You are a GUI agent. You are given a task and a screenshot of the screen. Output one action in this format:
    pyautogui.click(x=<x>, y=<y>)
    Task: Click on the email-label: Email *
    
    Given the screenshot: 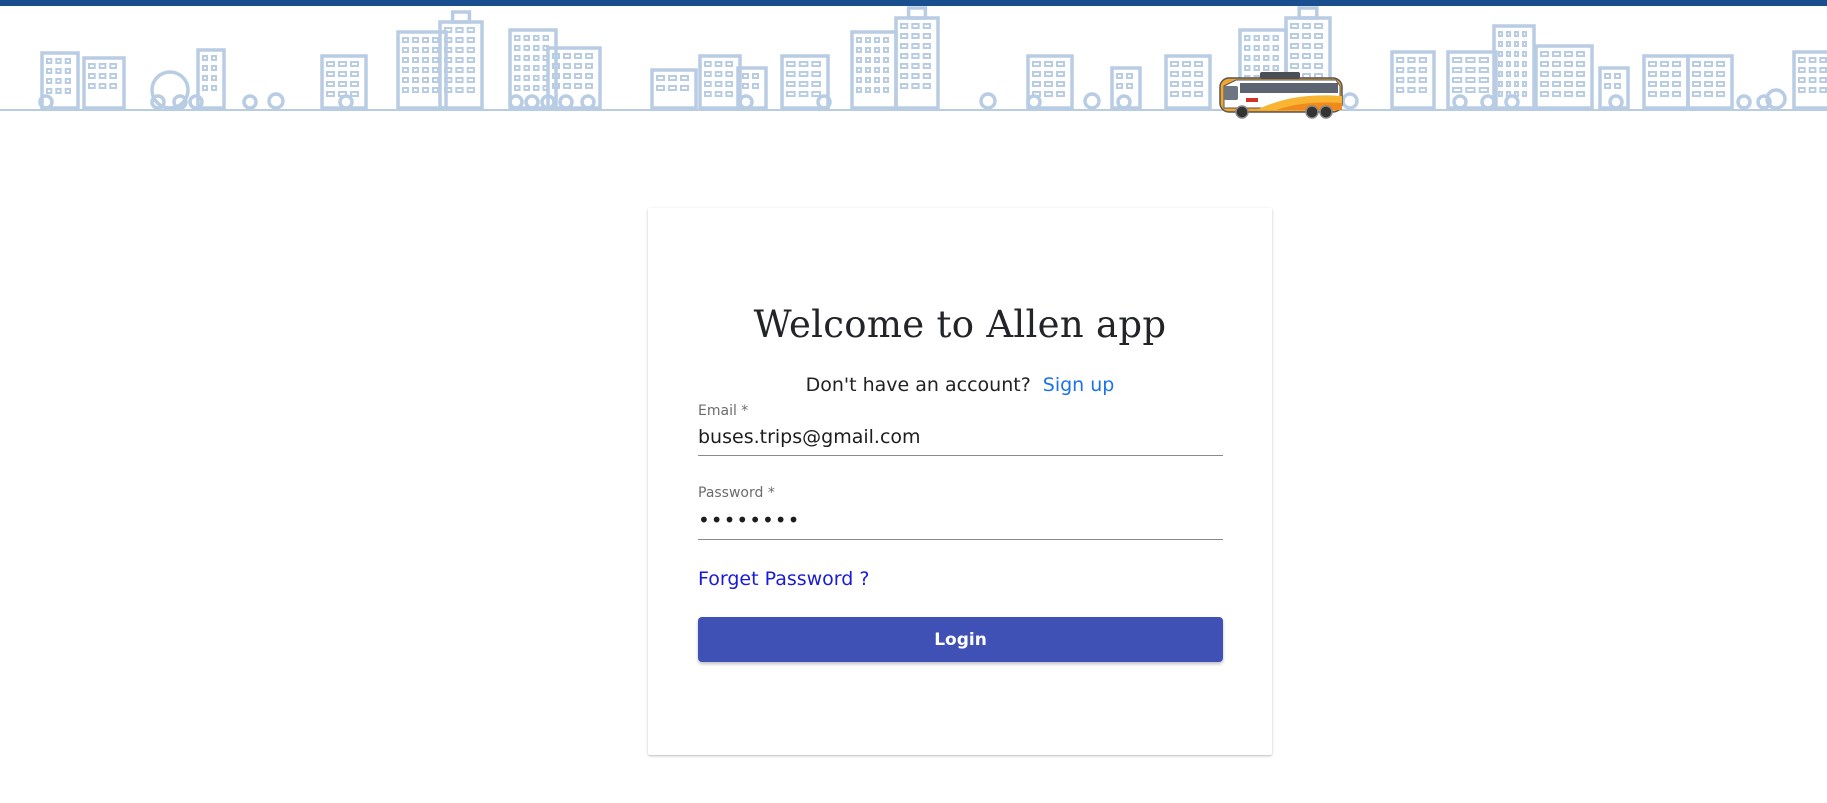 What is the action you would take?
    pyautogui.click(x=723, y=411)
    